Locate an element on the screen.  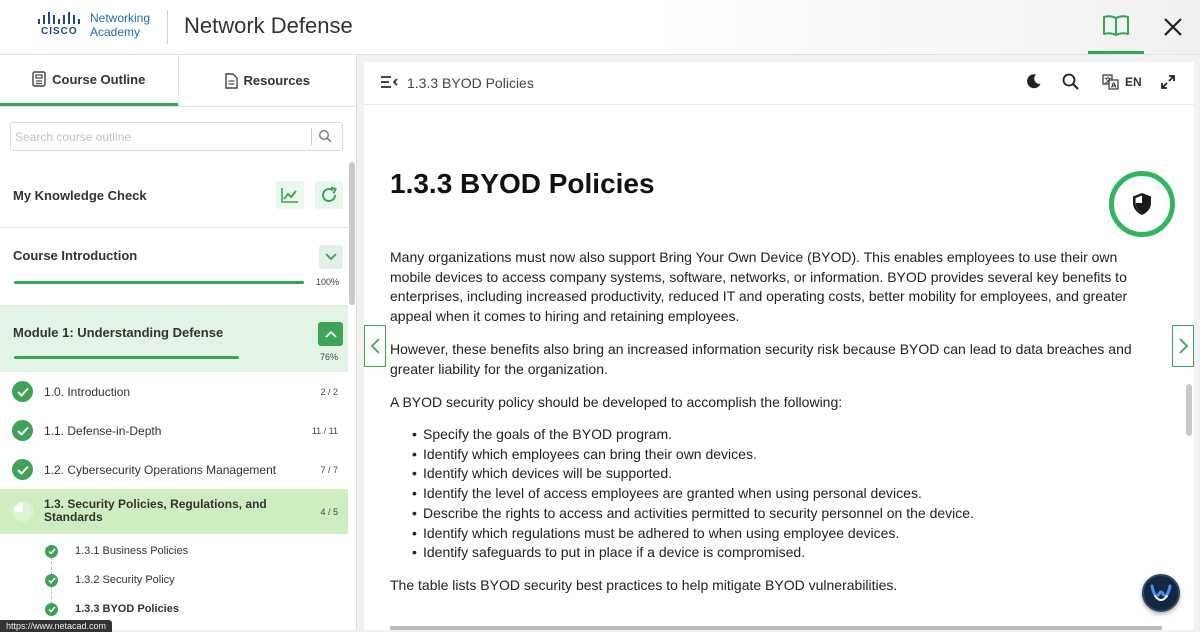
breadcrumb: 1.3.3 BYOD Policies is located at coordinates (470, 83).